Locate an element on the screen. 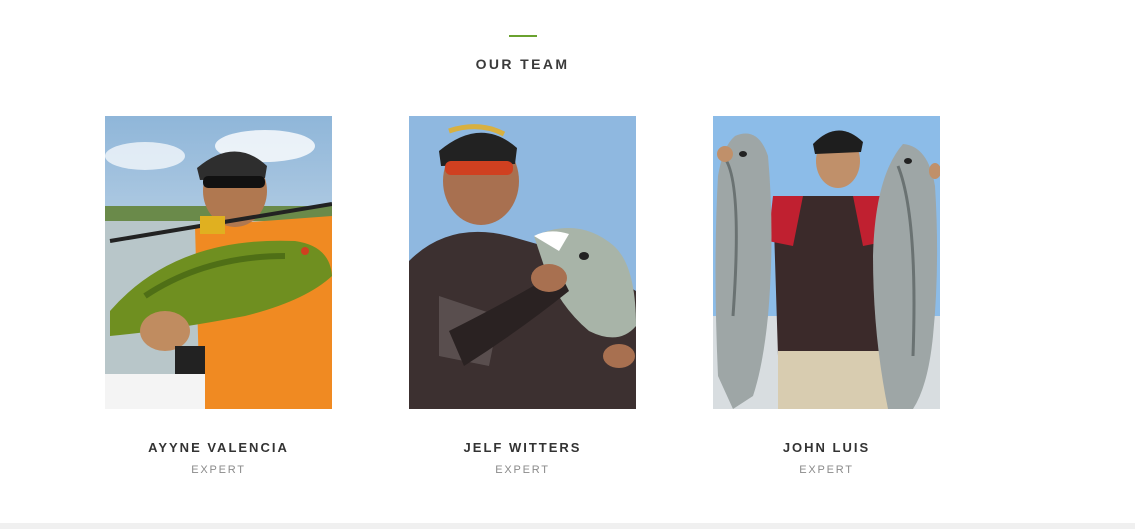  team-member-card: AYYNE VALENCIA EXPERT is located at coordinates (218, 296).